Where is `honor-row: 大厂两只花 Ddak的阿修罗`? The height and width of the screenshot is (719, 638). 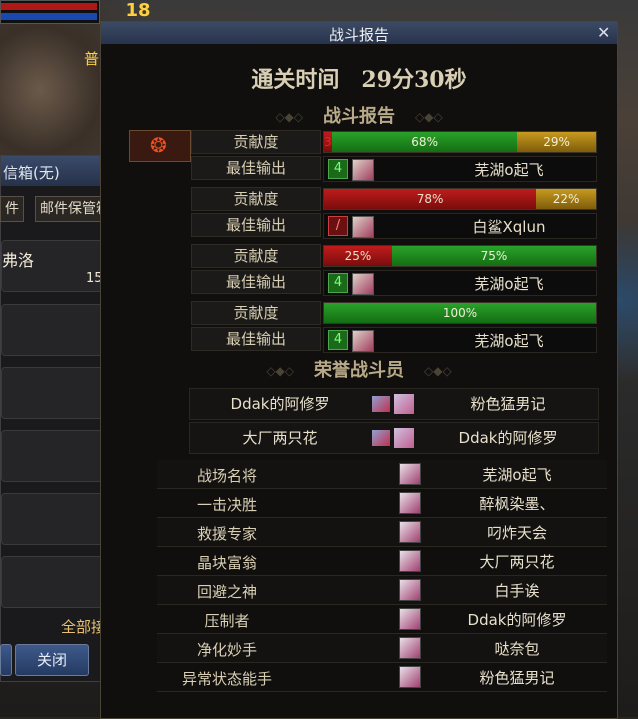
honor-row: 大厂两只花 Ddak的阿修罗 is located at coordinates (394, 438).